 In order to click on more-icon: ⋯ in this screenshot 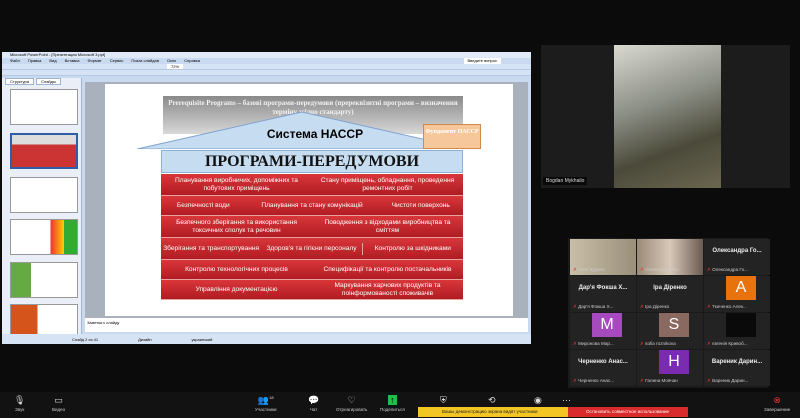, I will do `click(566, 400)`.